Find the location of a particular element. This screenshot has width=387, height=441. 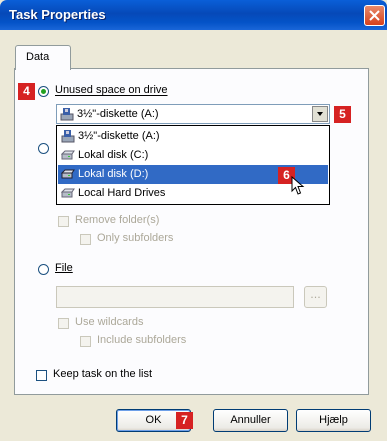

use-wildcards-label: Use wildcards is located at coordinates (109, 322).